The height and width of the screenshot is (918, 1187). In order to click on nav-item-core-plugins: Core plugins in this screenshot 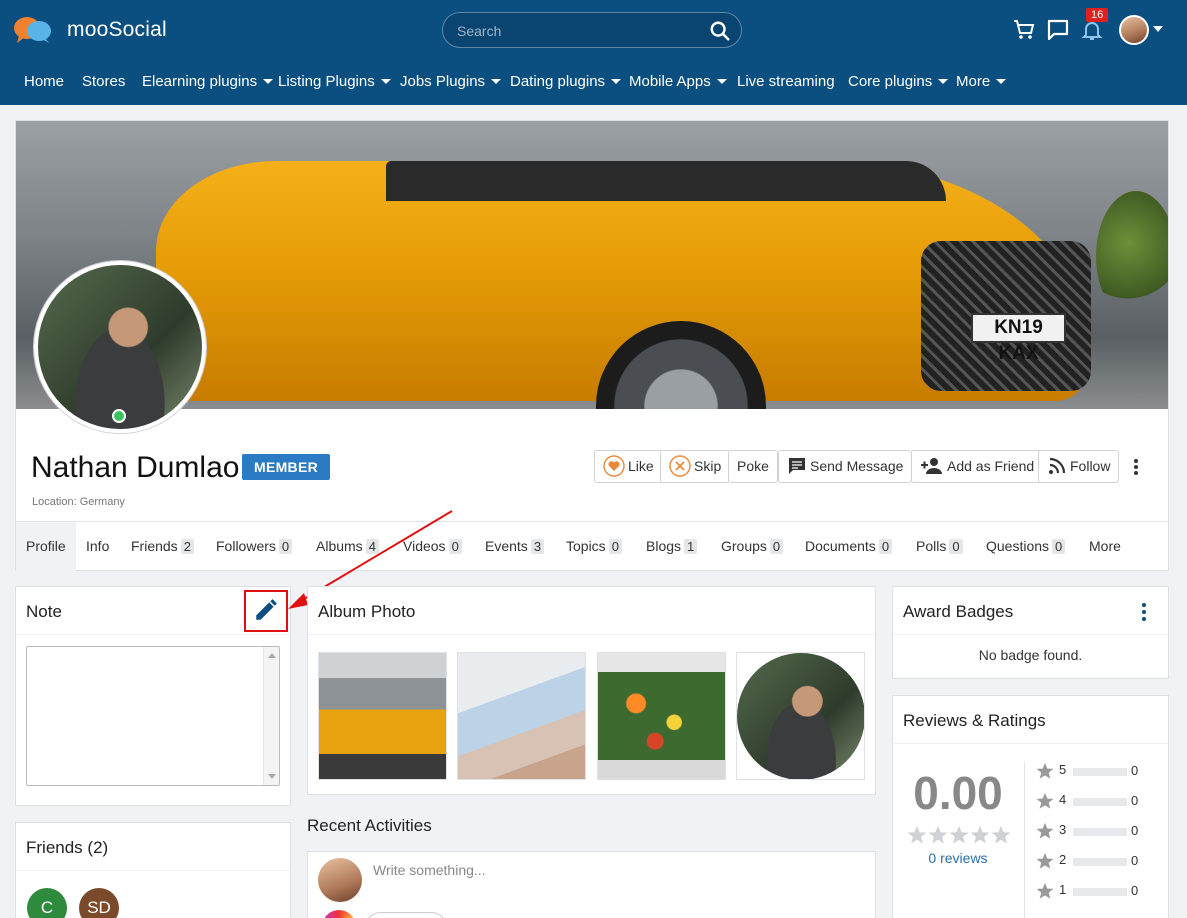, I will do `click(898, 81)`.